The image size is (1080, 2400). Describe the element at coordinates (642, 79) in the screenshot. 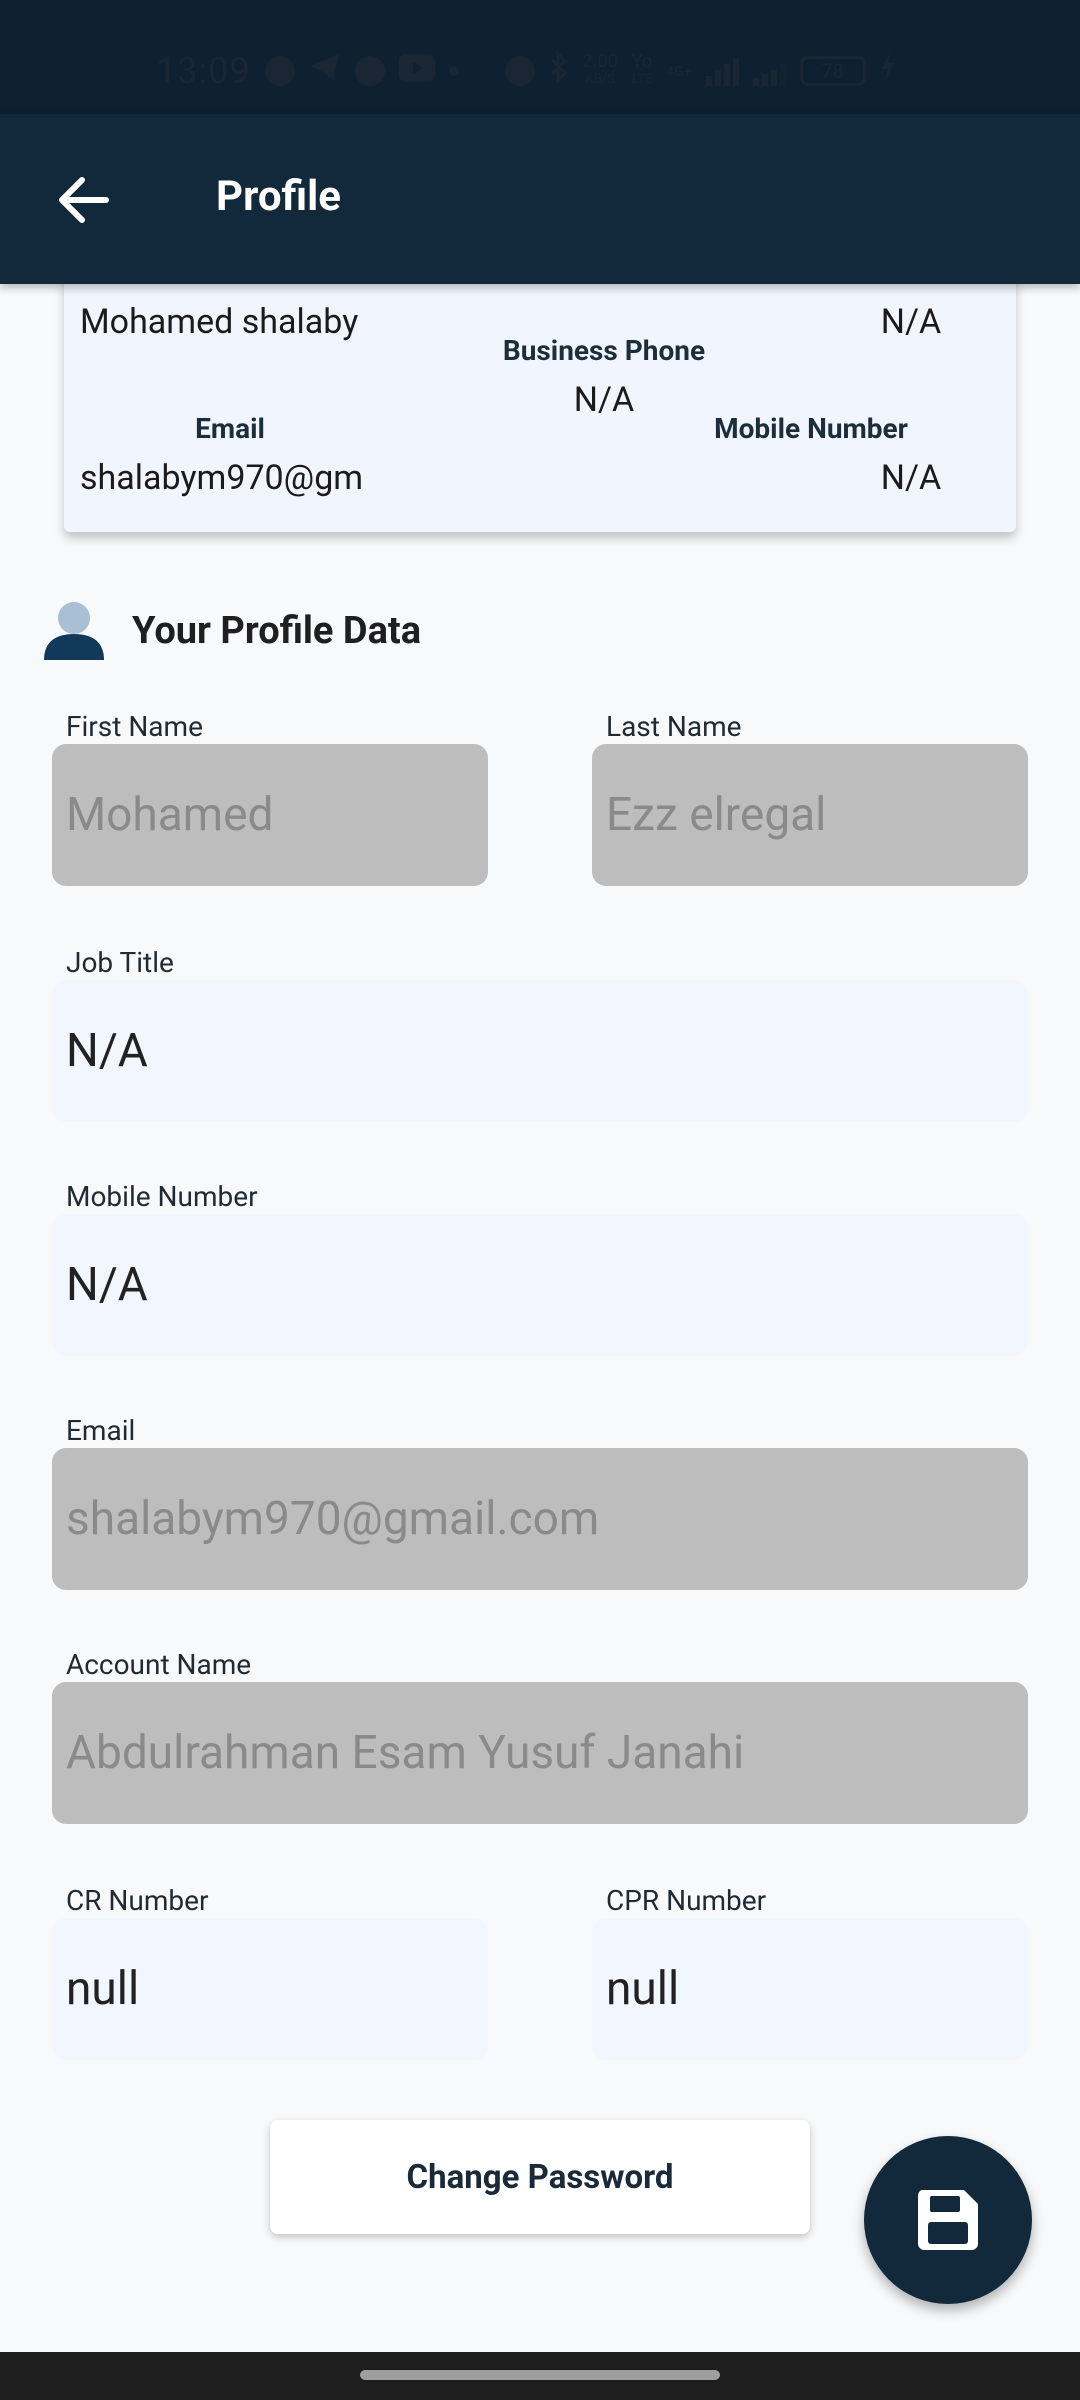

I see `volte-bottom: LTE` at that location.